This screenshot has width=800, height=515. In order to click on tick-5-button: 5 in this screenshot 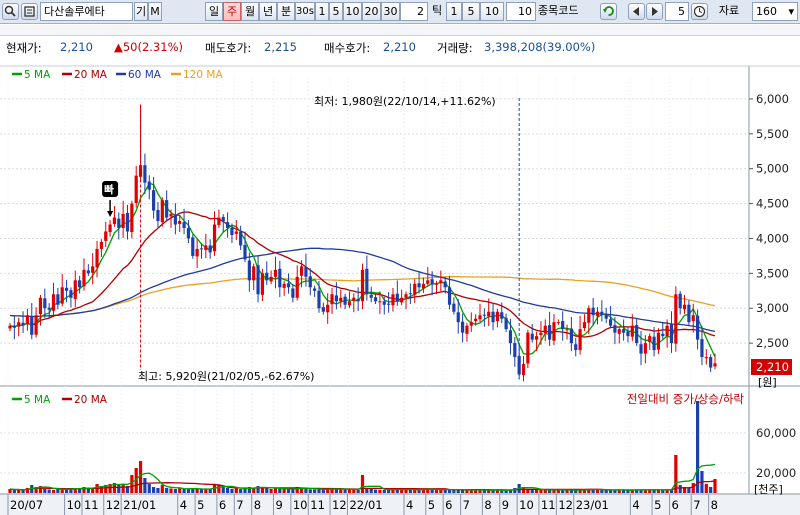, I will do `click(471, 11)`.